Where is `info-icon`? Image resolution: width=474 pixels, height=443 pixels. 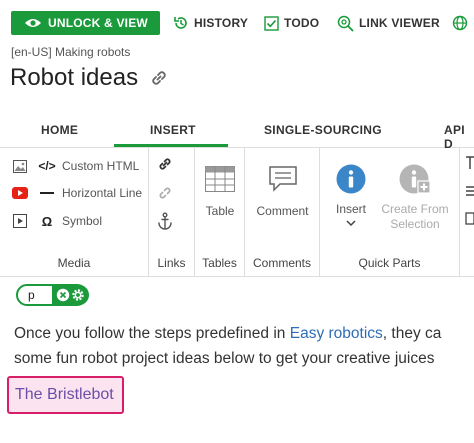
info-icon is located at coordinates (351, 179).